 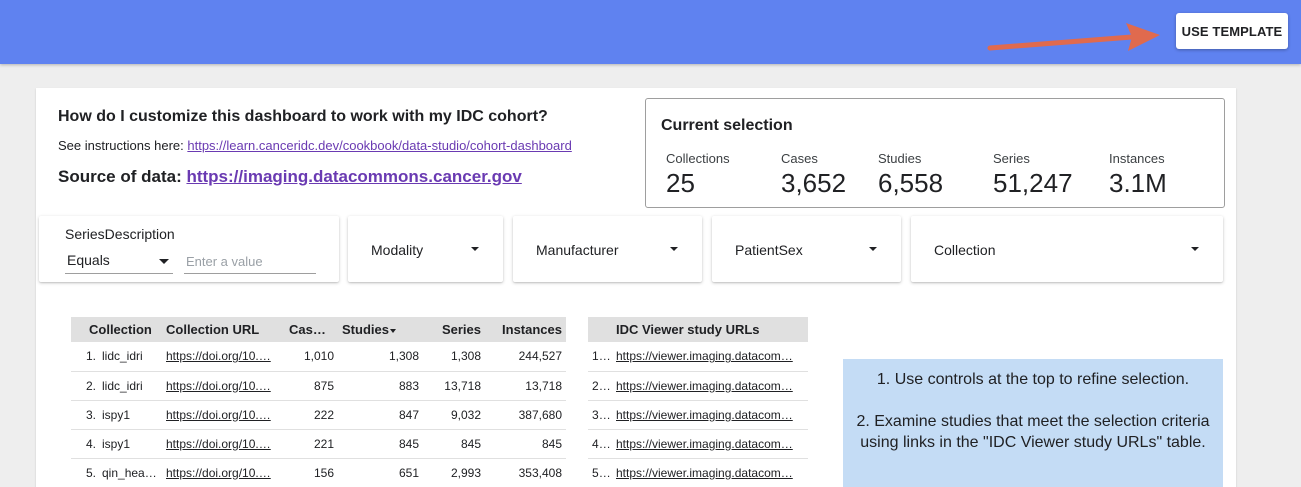 I want to click on column-header-viewer-urls: IDC Viewer study URLs, so click(x=698, y=329).